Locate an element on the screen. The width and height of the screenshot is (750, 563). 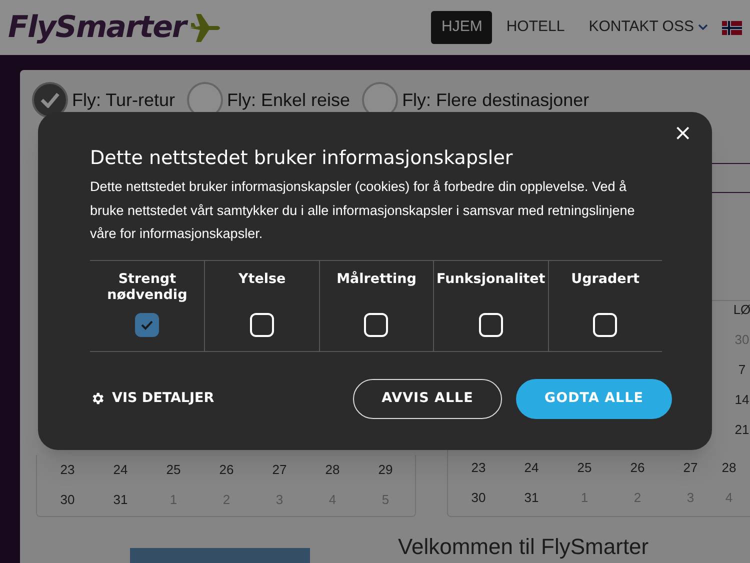
calendar-day: 14 is located at coordinates (740, 400).